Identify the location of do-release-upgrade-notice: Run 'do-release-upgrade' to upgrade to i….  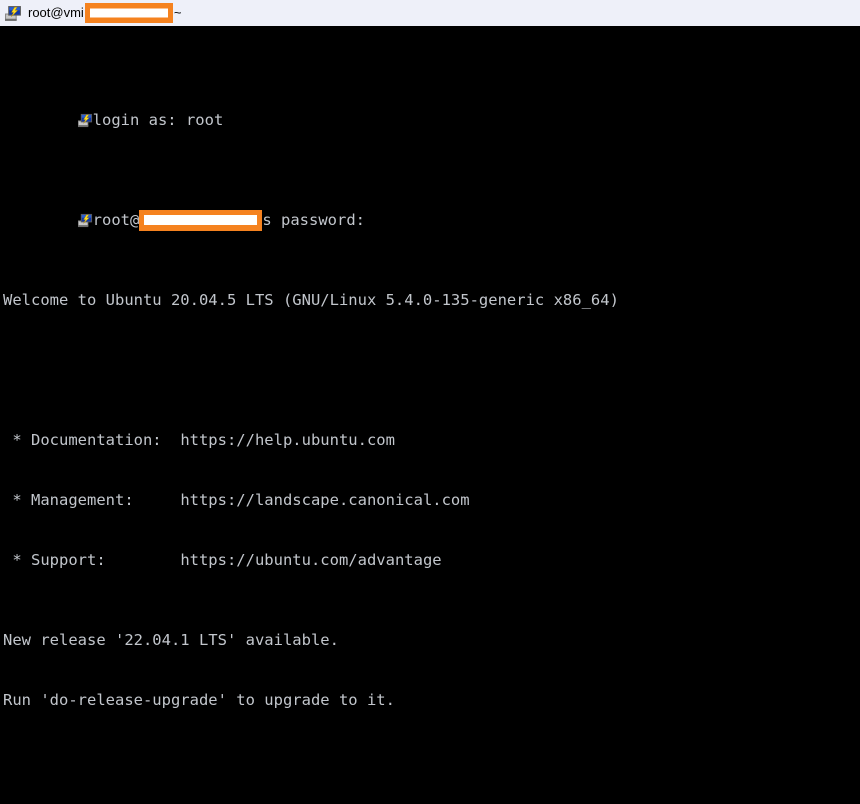
(199, 700).